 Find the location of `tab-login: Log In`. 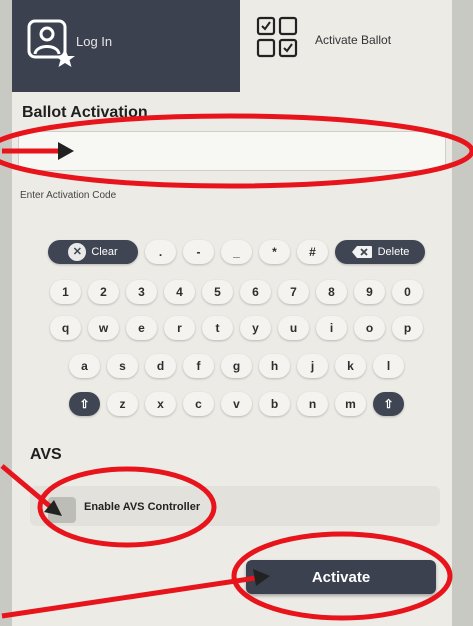

tab-login: Log In is located at coordinates (126, 46).